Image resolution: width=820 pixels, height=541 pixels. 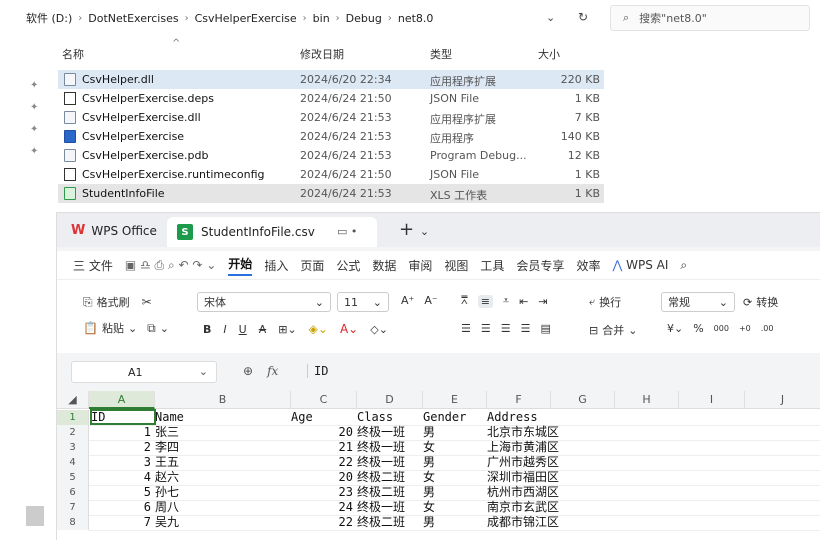 I want to click on menu-review: 审阅, so click(x=420, y=265).